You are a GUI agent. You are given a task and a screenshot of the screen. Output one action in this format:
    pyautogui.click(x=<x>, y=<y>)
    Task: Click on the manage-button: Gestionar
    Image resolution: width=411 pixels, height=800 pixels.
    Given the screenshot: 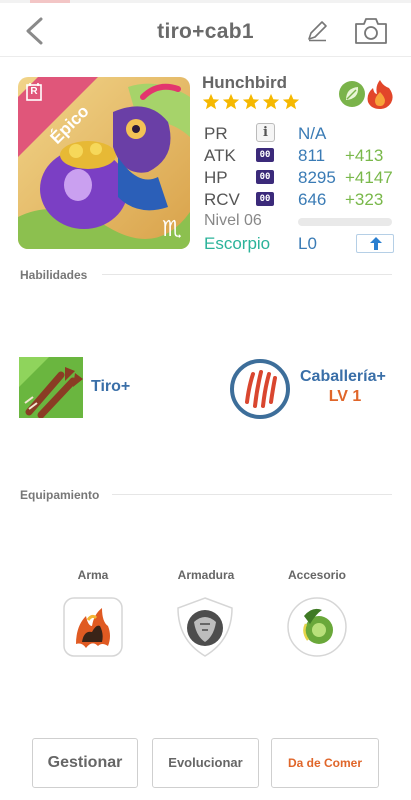 What is the action you would take?
    pyautogui.click(x=85, y=763)
    